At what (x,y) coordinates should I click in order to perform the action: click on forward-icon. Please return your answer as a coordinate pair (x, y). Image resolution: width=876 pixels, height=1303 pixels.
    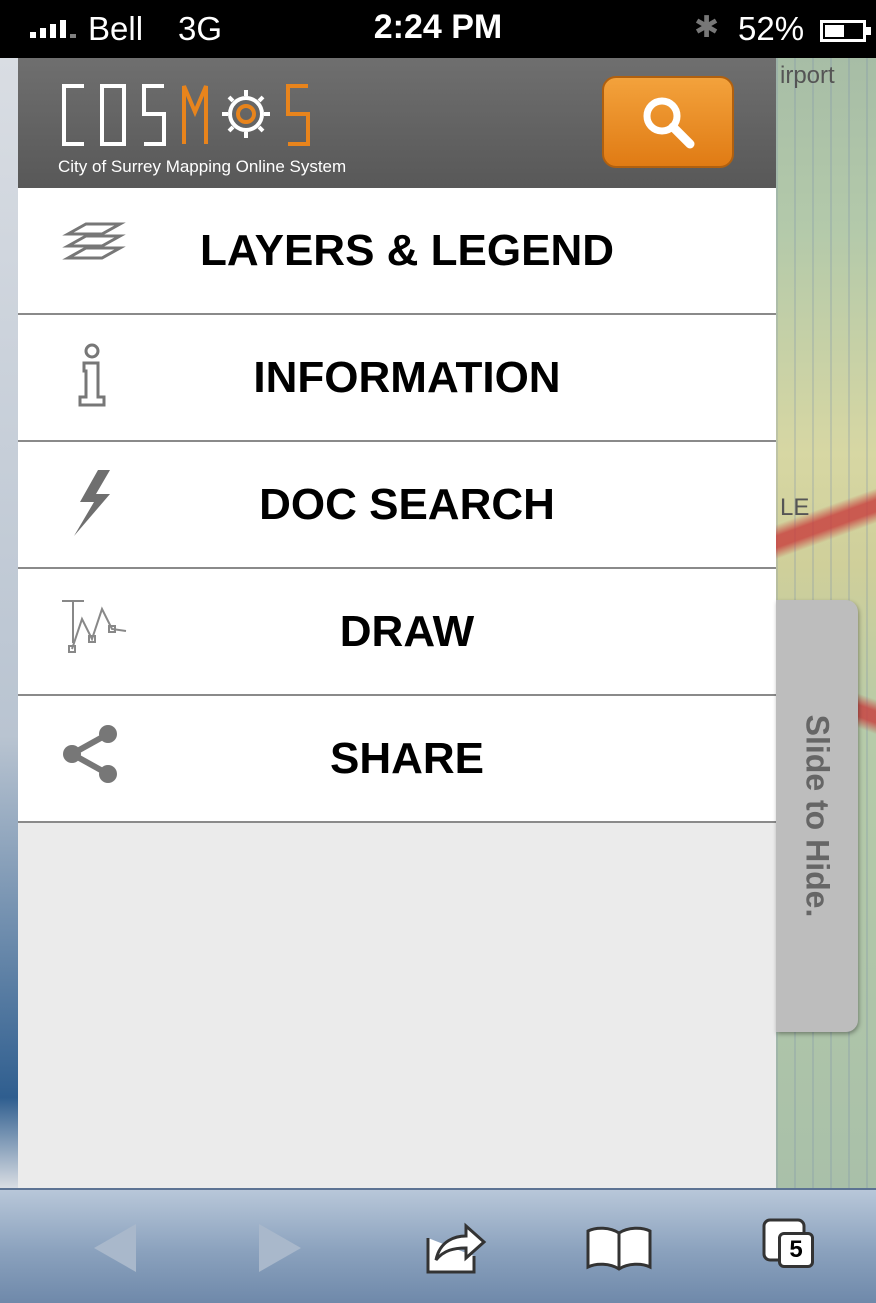
    Looking at the image, I should click on (280, 1248).